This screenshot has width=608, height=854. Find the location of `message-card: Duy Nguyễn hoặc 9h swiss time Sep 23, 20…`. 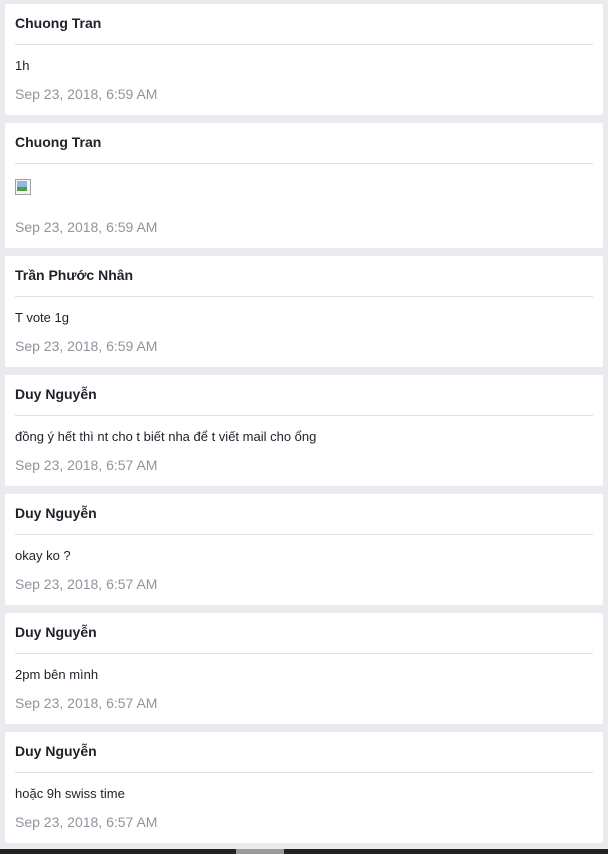

message-card: Duy Nguyễn hoặc 9h swiss time Sep 23, 20… is located at coordinates (304, 787).